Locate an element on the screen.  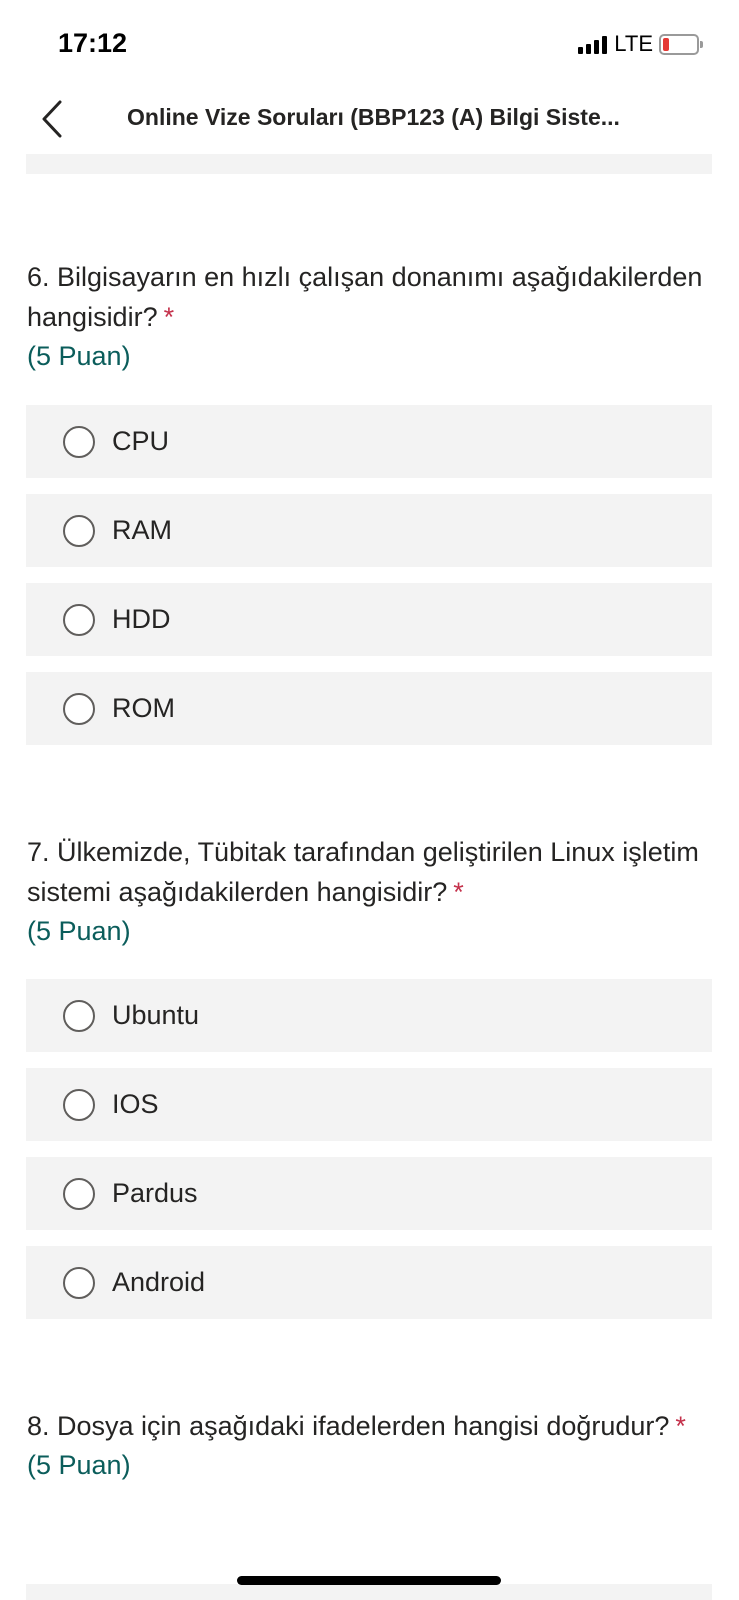
option-label: IOS is located at coordinates (135, 1104).